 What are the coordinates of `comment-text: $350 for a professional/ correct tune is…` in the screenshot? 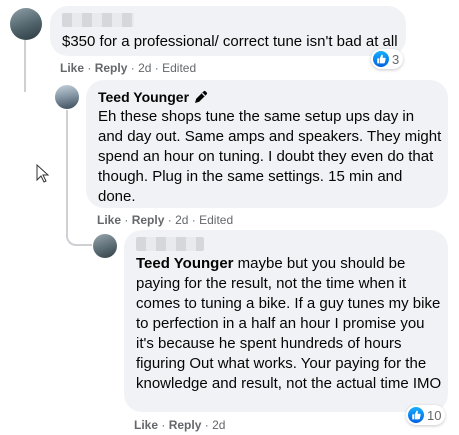 It's located at (230, 41).